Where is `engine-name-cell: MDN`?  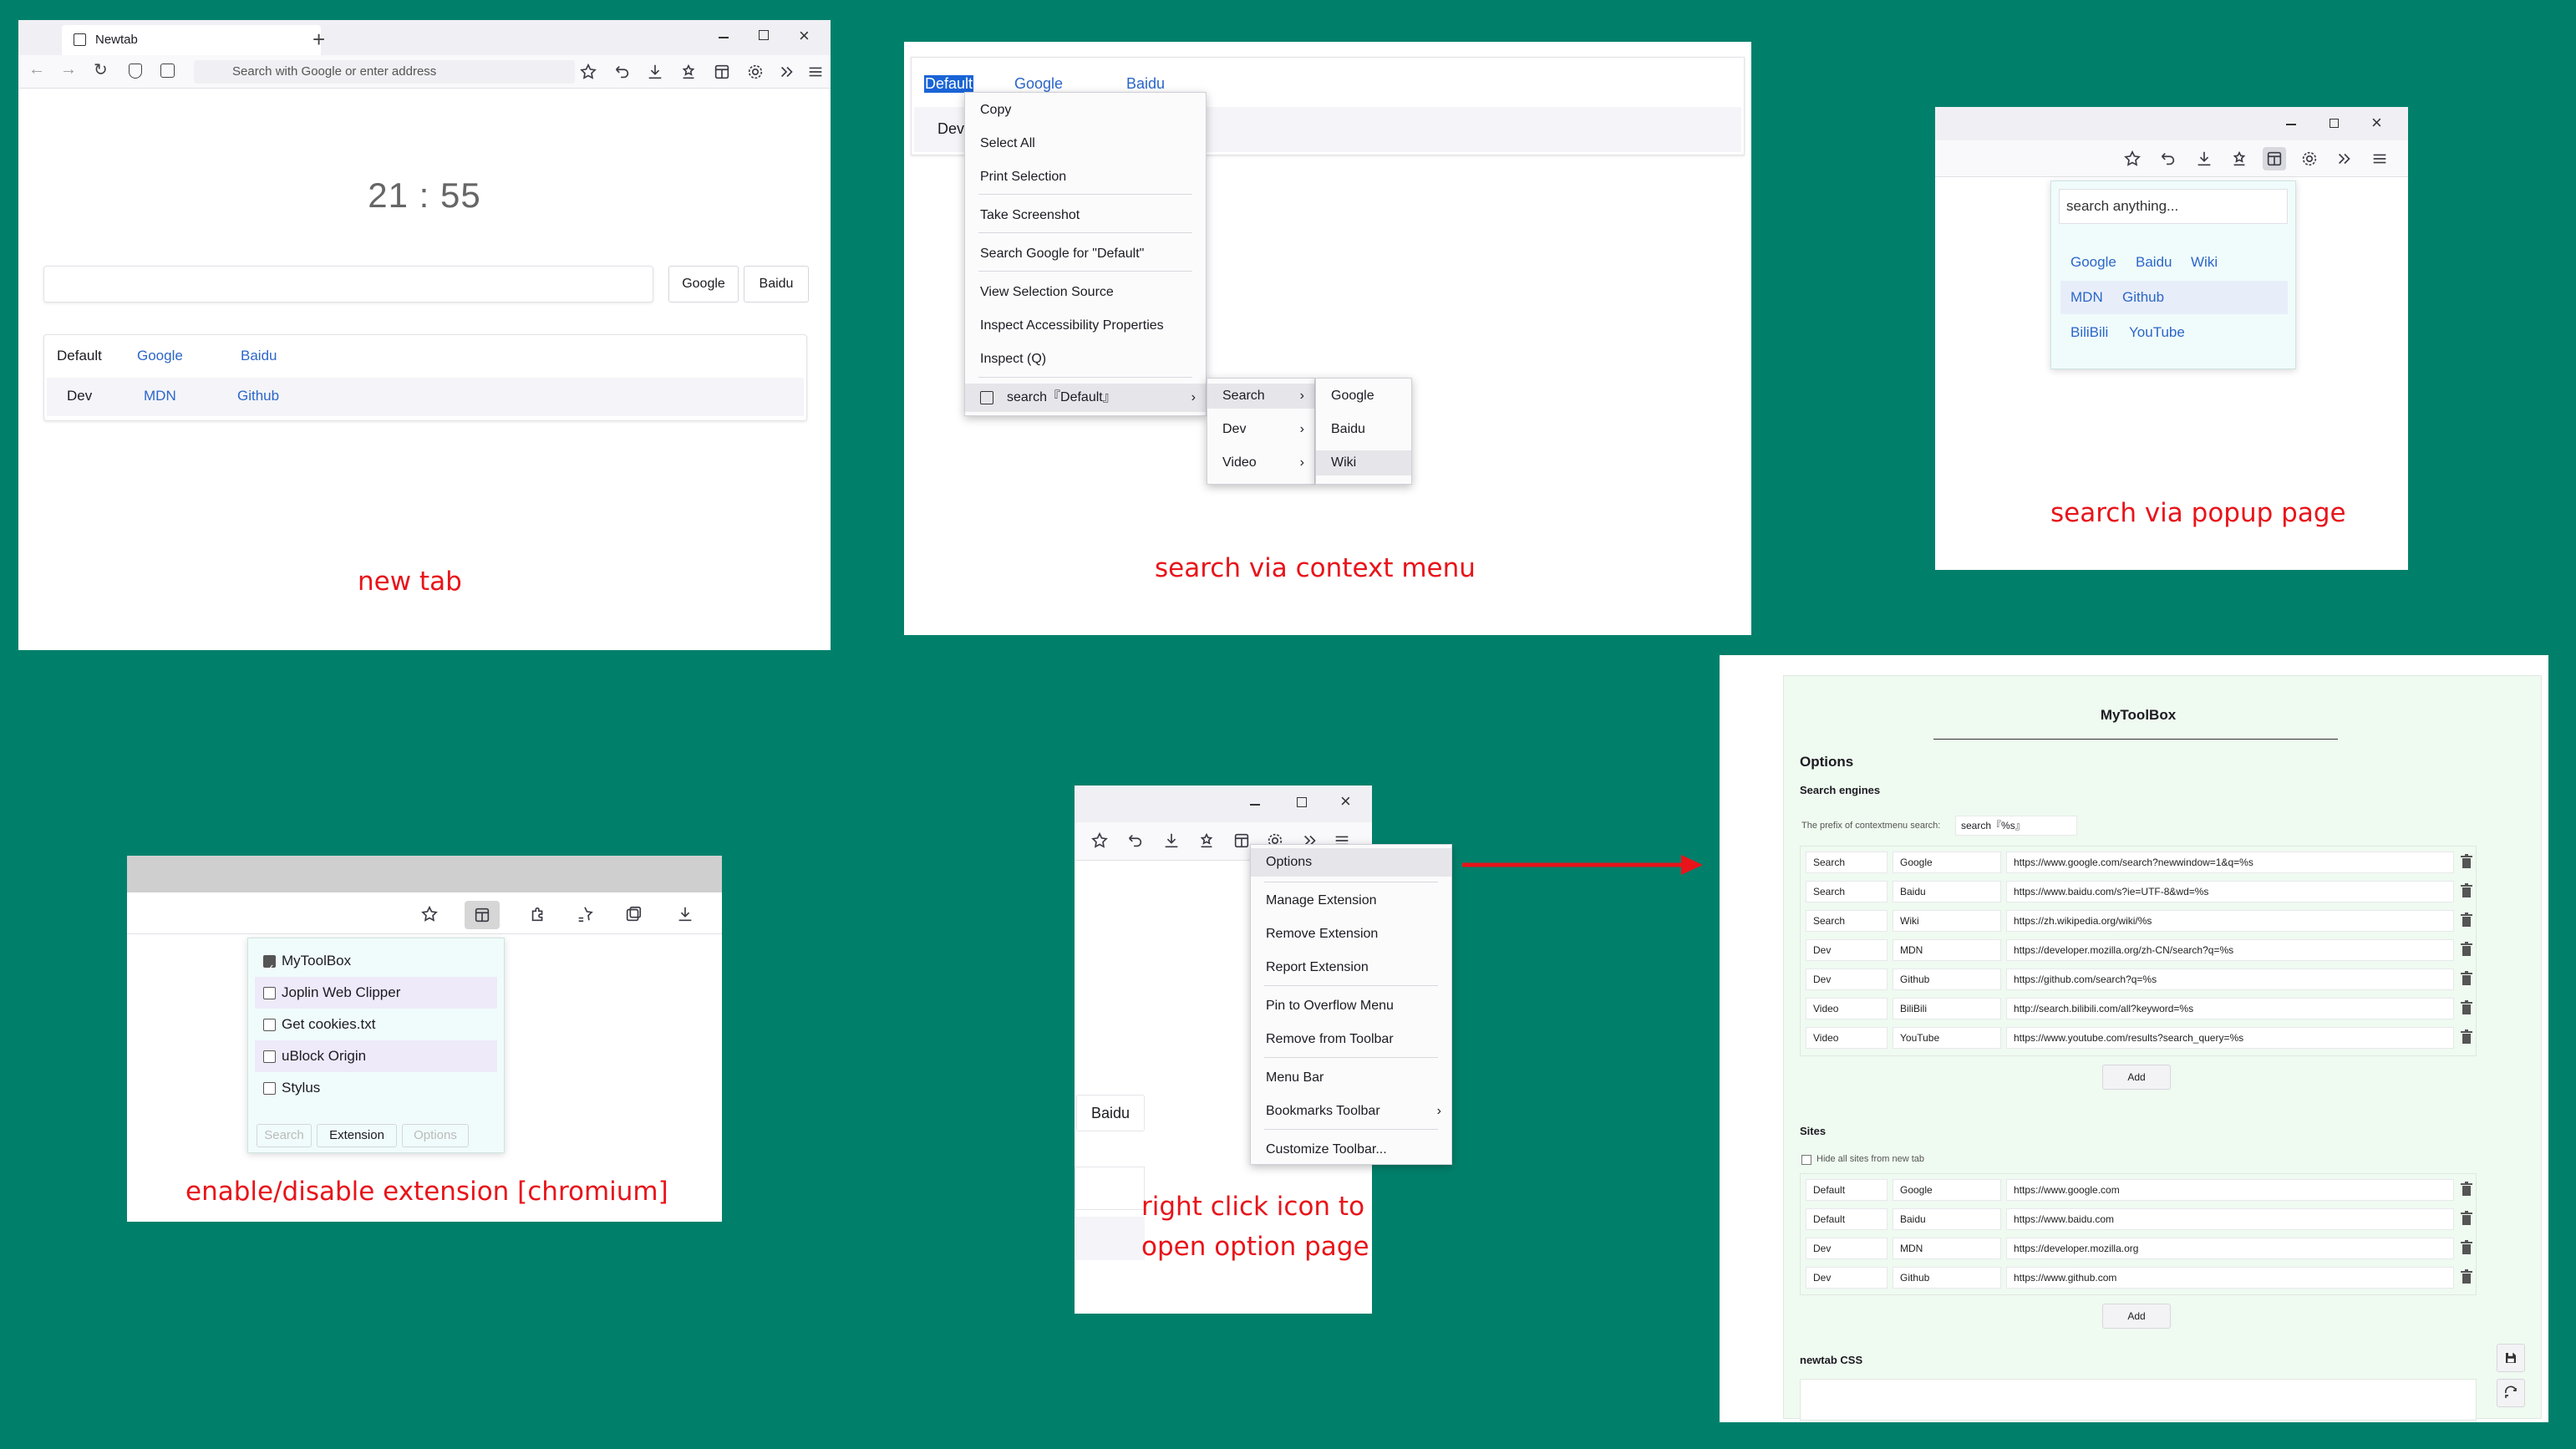 engine-name-cell: MDN is located at coordinates (1947, 950).